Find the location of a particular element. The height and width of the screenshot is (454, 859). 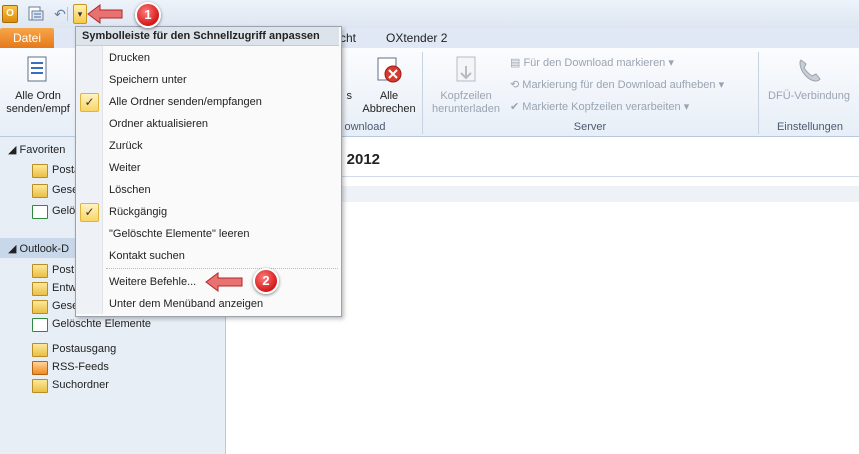

group-label-server: Server is located at coordinates (590, 127).